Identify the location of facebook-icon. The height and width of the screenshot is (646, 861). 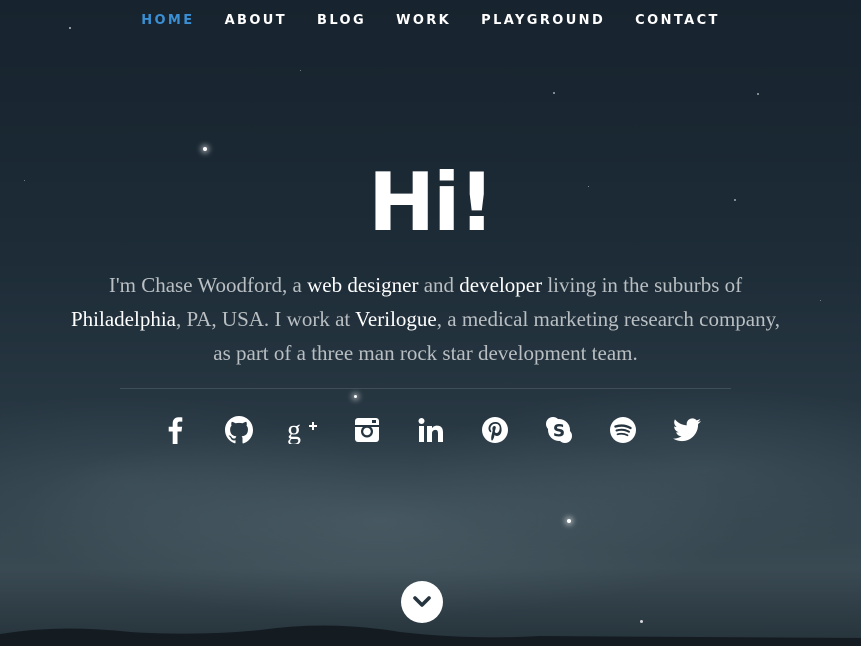
(175, 430).